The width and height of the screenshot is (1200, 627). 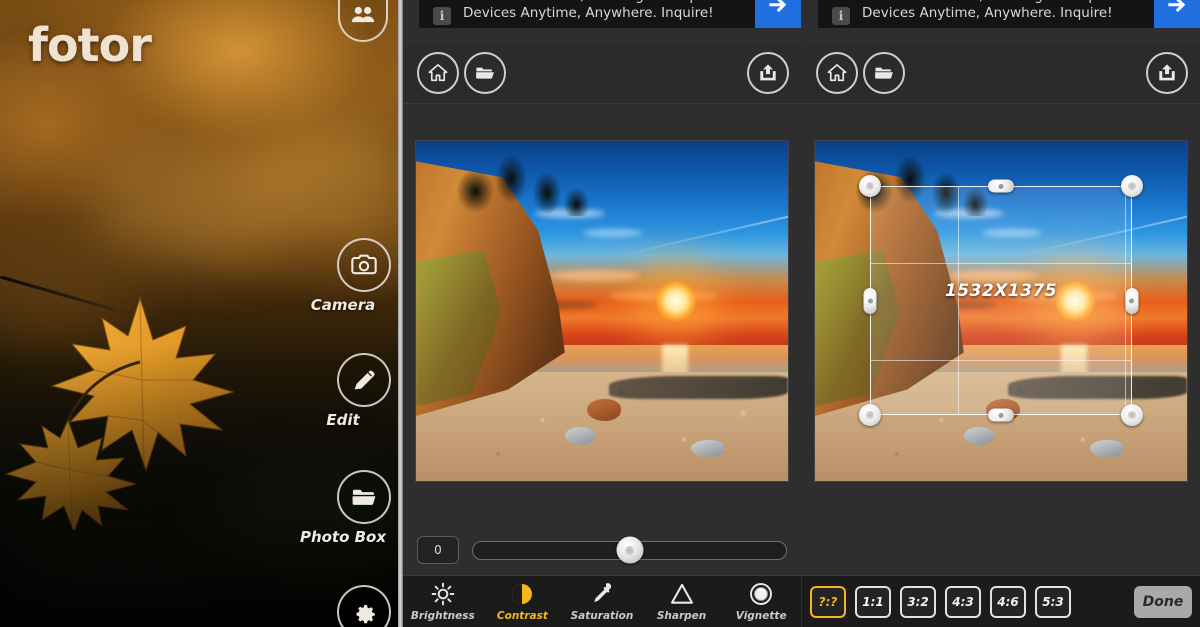 What do you see at coordinates (963, 601) in the screenshot?
I see `ratio-button-4-3: 4:3` at bounding box center [963, 601].